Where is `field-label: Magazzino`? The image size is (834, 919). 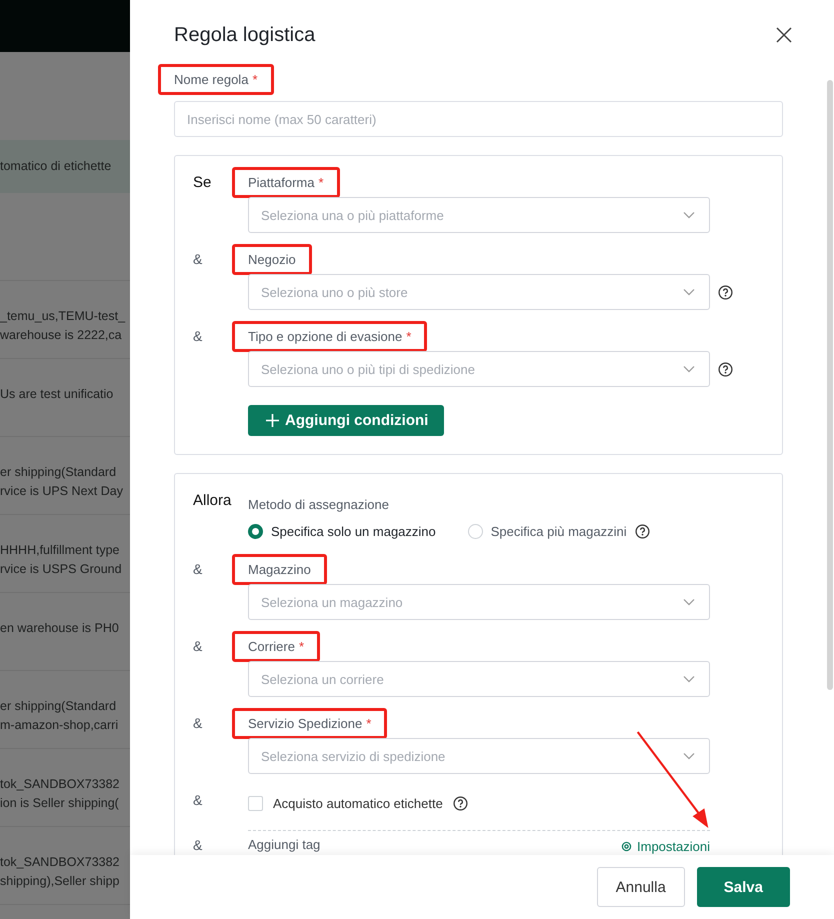 field-label: Magazzino is located at coordinates (279, 569).